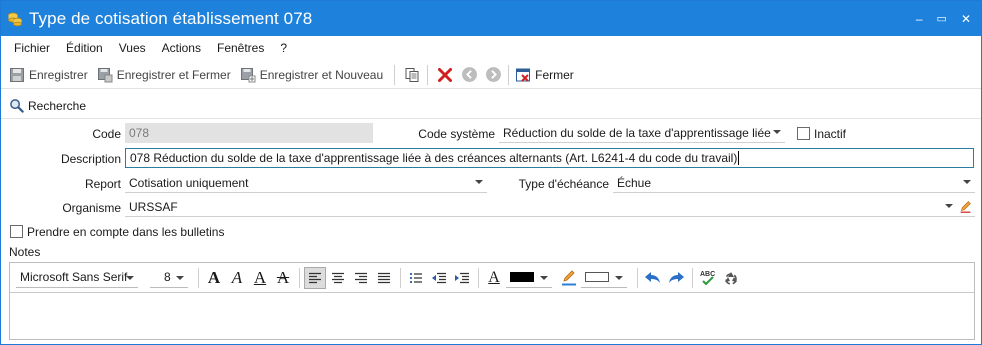 The width and height of the screenshot is (982, 345). I want to click on inactif-checkbox, so click(803, 133).